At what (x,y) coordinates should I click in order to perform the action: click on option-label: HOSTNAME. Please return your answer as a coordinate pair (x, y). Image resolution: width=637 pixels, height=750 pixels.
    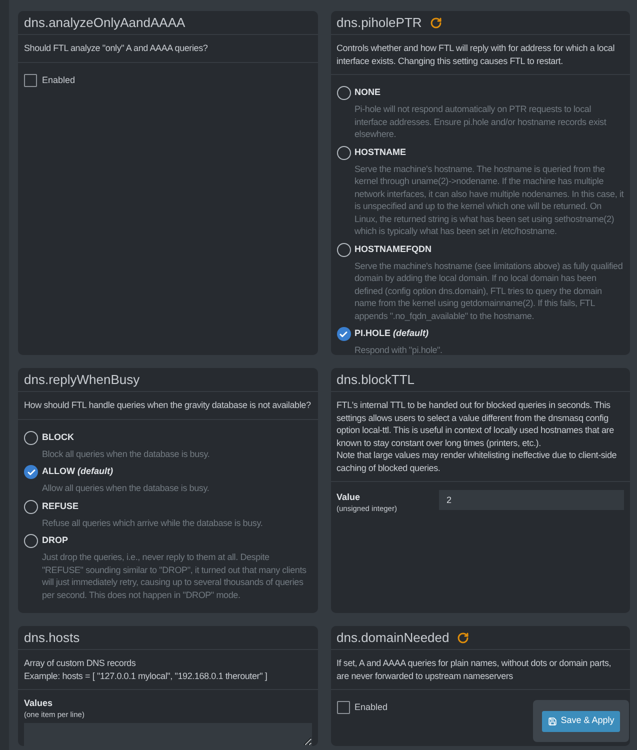
    Looking at the image, I should click on (380, 152).